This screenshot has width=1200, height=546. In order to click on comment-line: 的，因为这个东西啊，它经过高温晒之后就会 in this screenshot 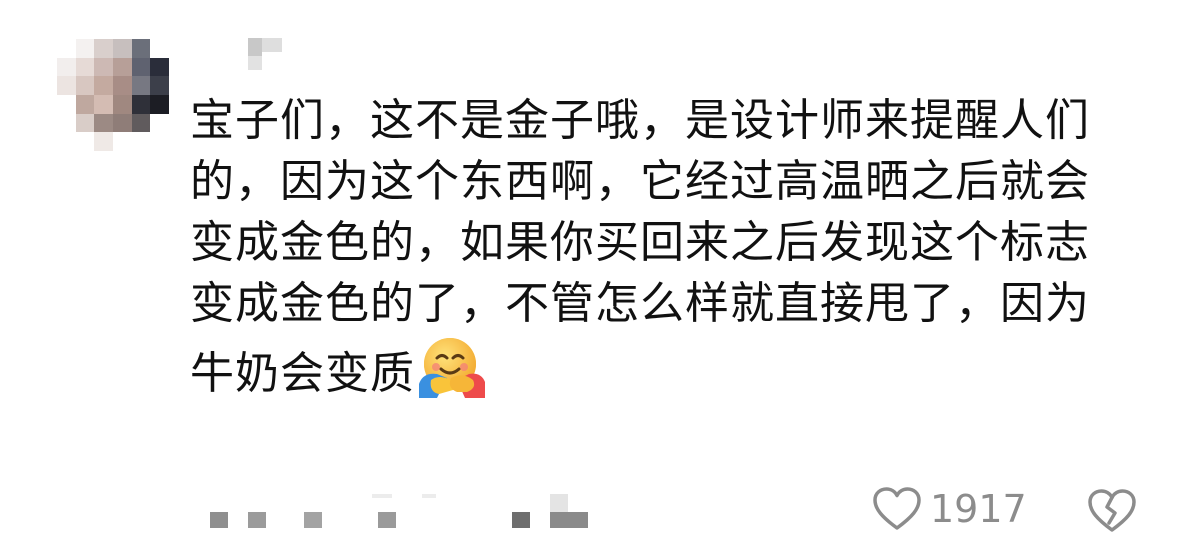, I will do `click(640, 181)`.